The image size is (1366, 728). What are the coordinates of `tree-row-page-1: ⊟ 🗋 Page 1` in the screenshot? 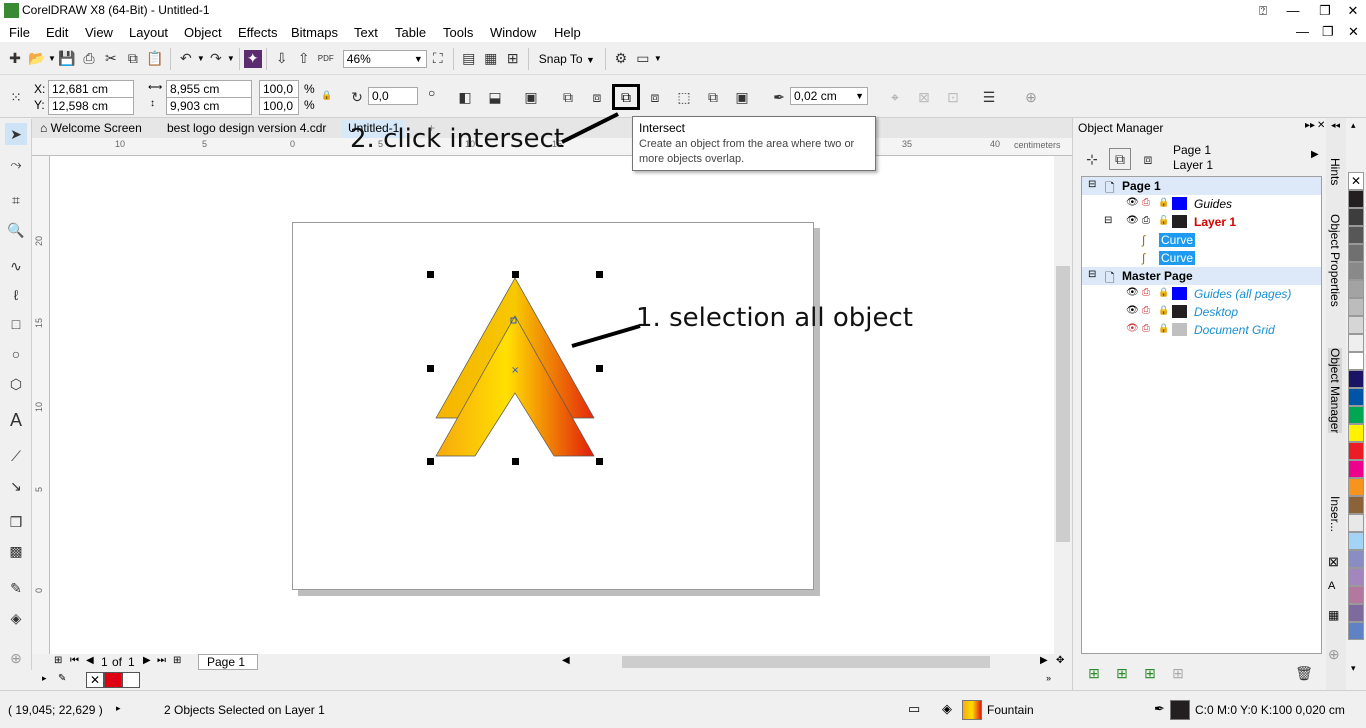 It's located at (1201, 186).